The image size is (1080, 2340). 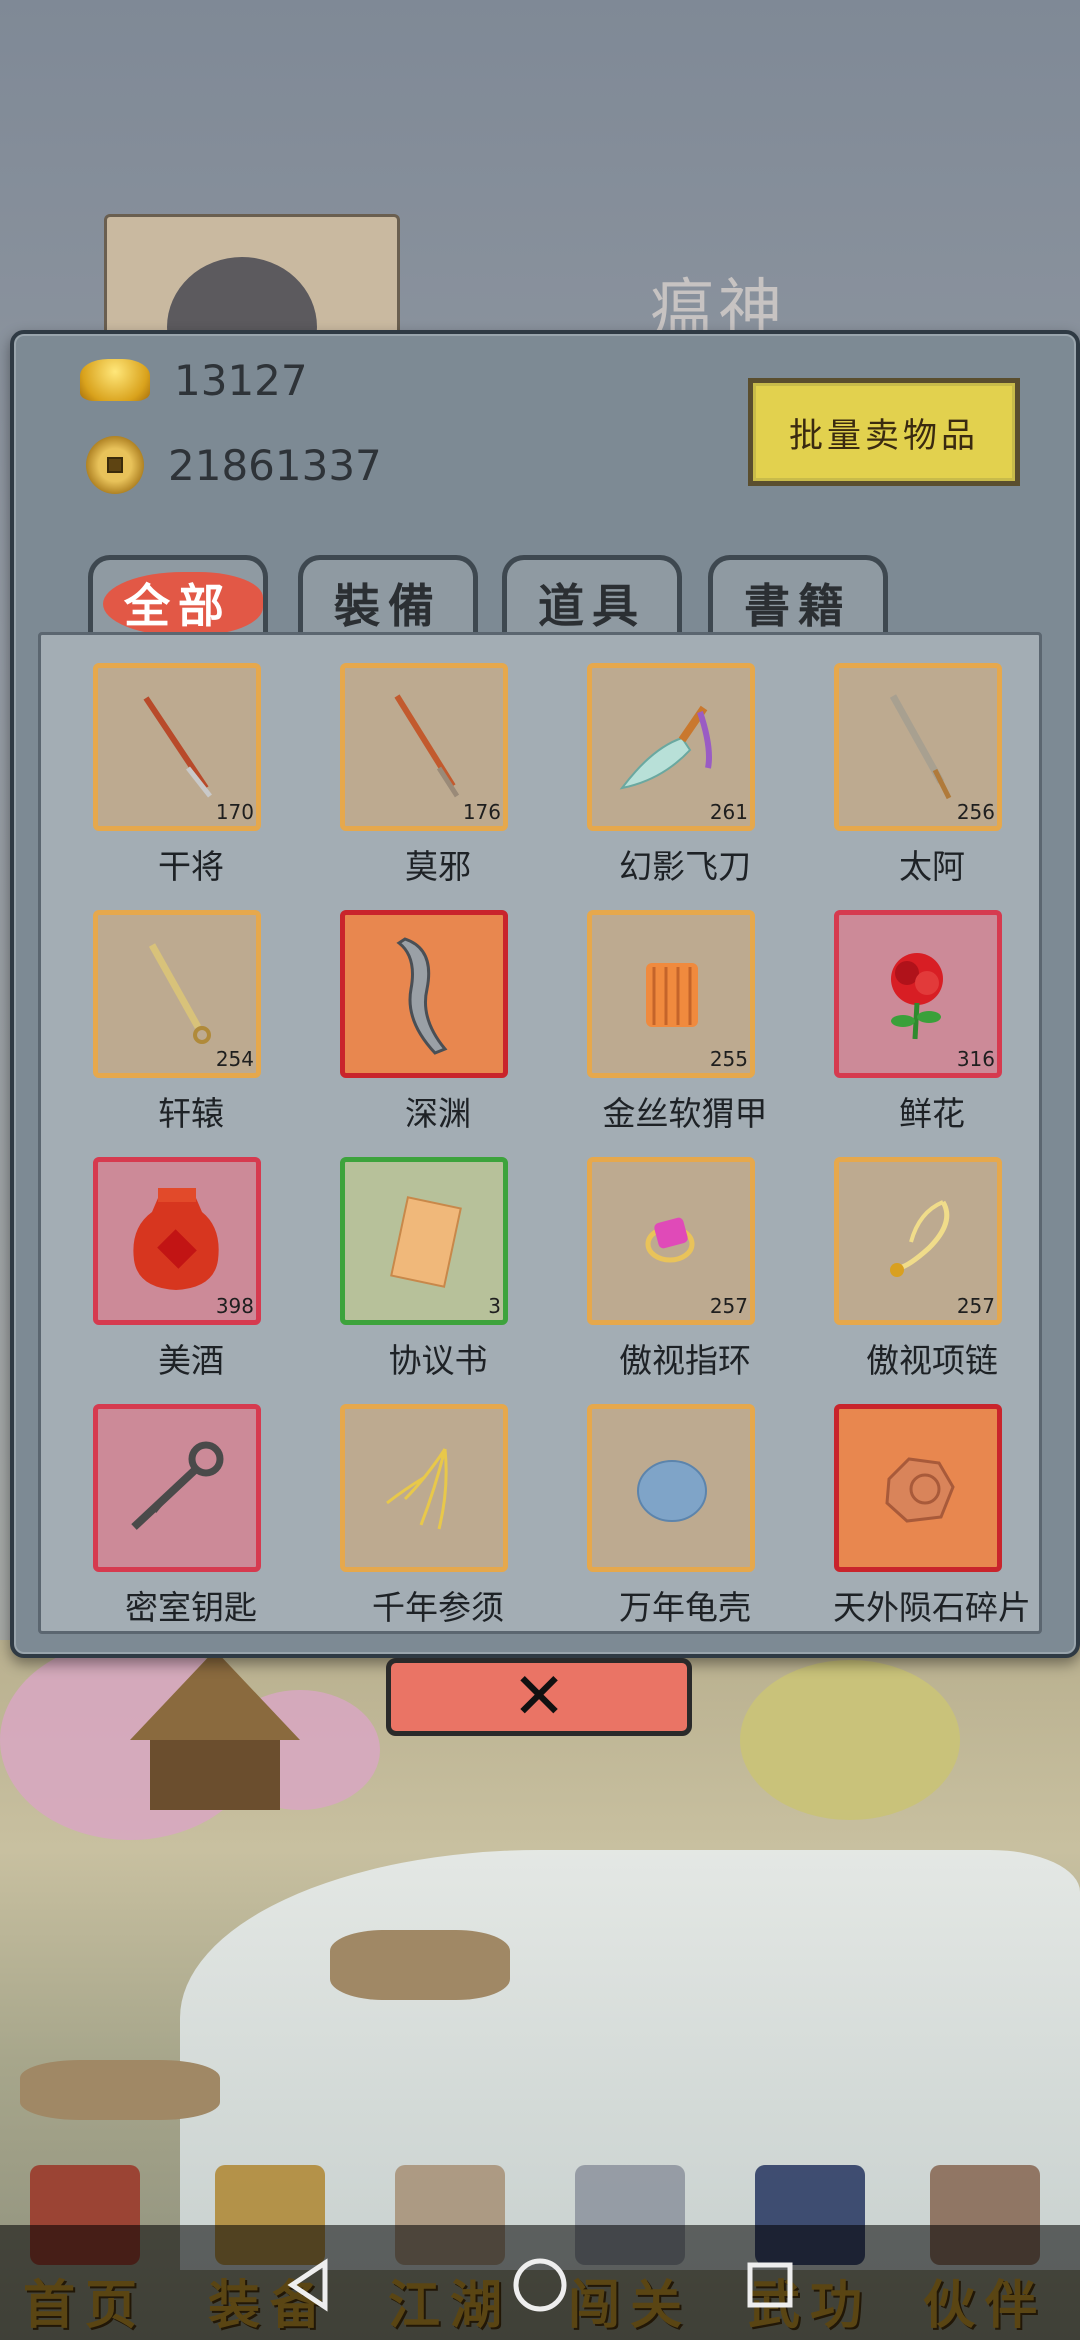 I want to click on tab-all-label: 全部, so click(x=178, y=605).